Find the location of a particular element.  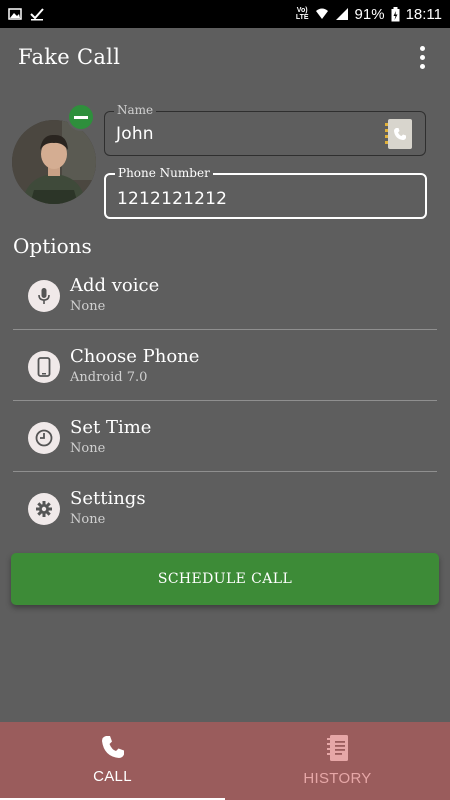

option-settings: Settings None is located at coordinates (225, 507).